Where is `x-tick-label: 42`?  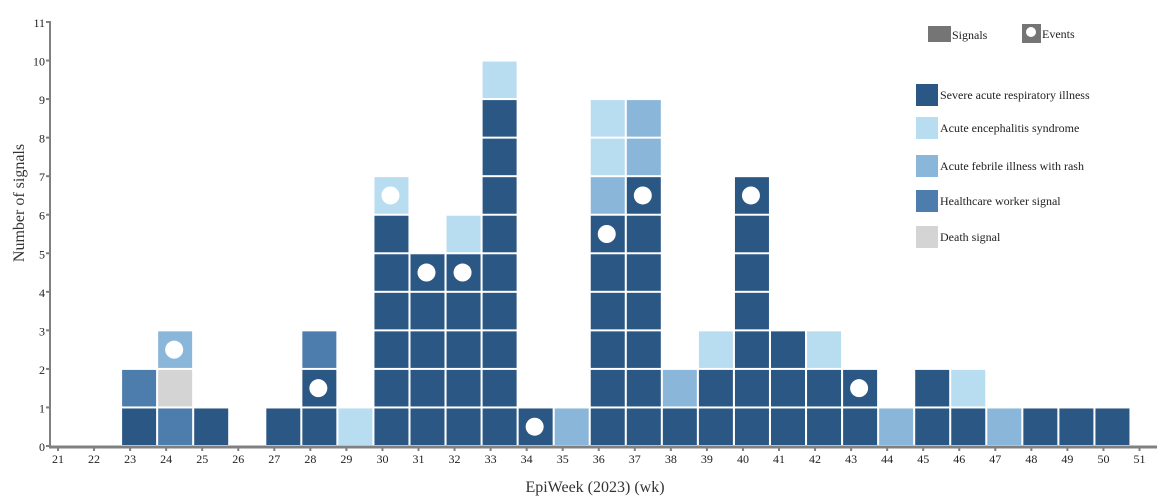 x-tick-label: 42 is located at coordinates (815, 459).